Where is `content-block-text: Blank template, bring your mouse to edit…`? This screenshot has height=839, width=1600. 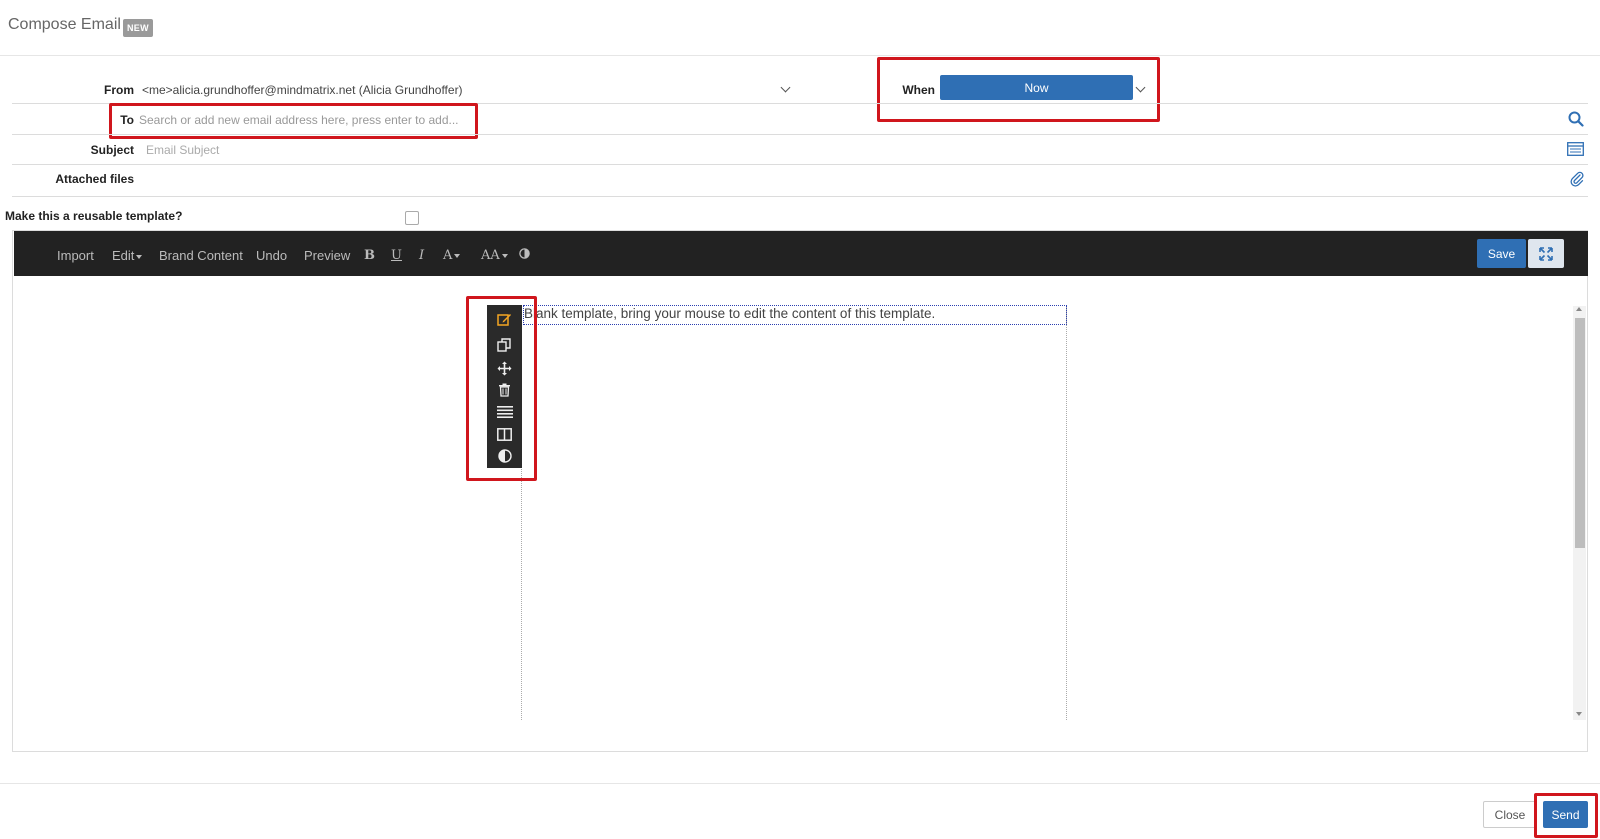 content-block-text: Blank template, bring your mouse to edit… is located at coordinates (729, 313).